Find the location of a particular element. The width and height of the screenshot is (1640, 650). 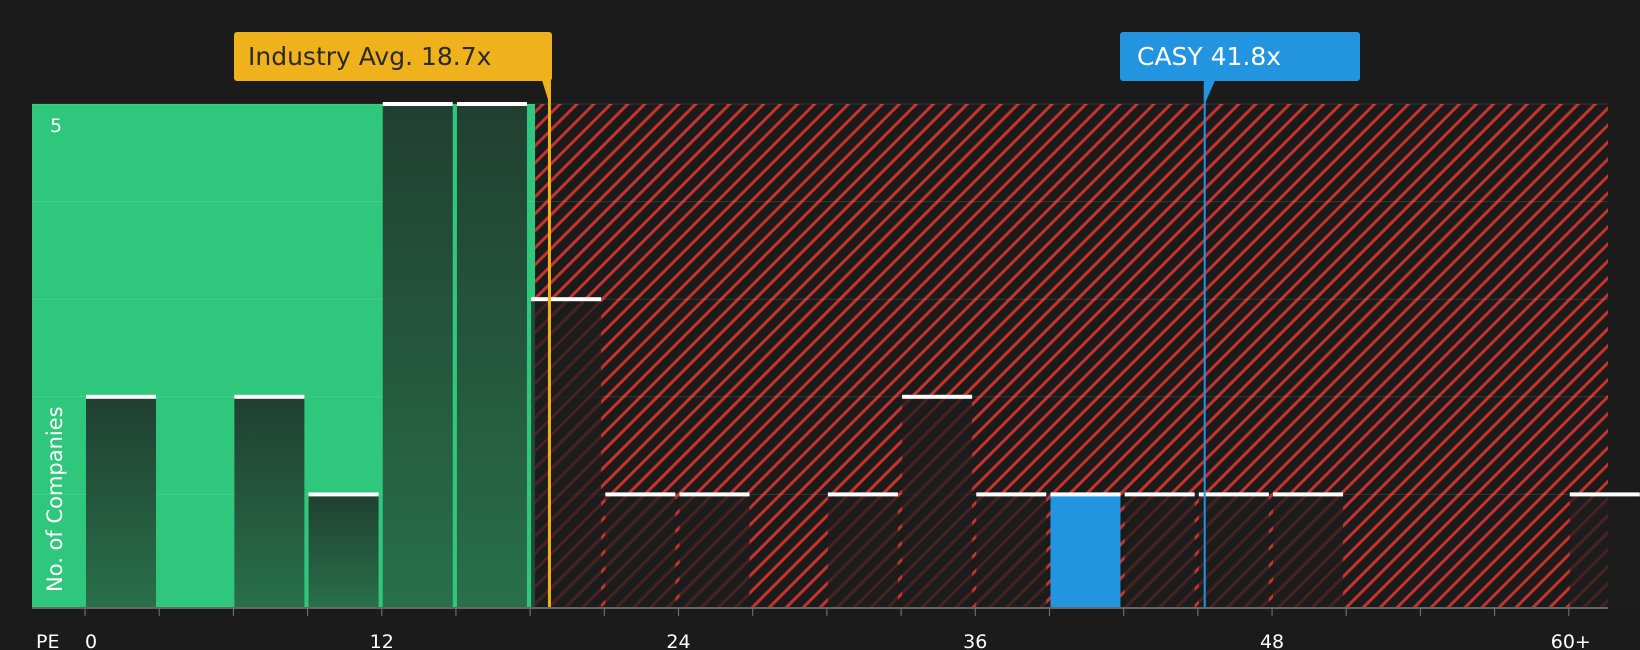

industry-average-callout: Industry Avg. 18.7x is located at coordinates (393, 56).